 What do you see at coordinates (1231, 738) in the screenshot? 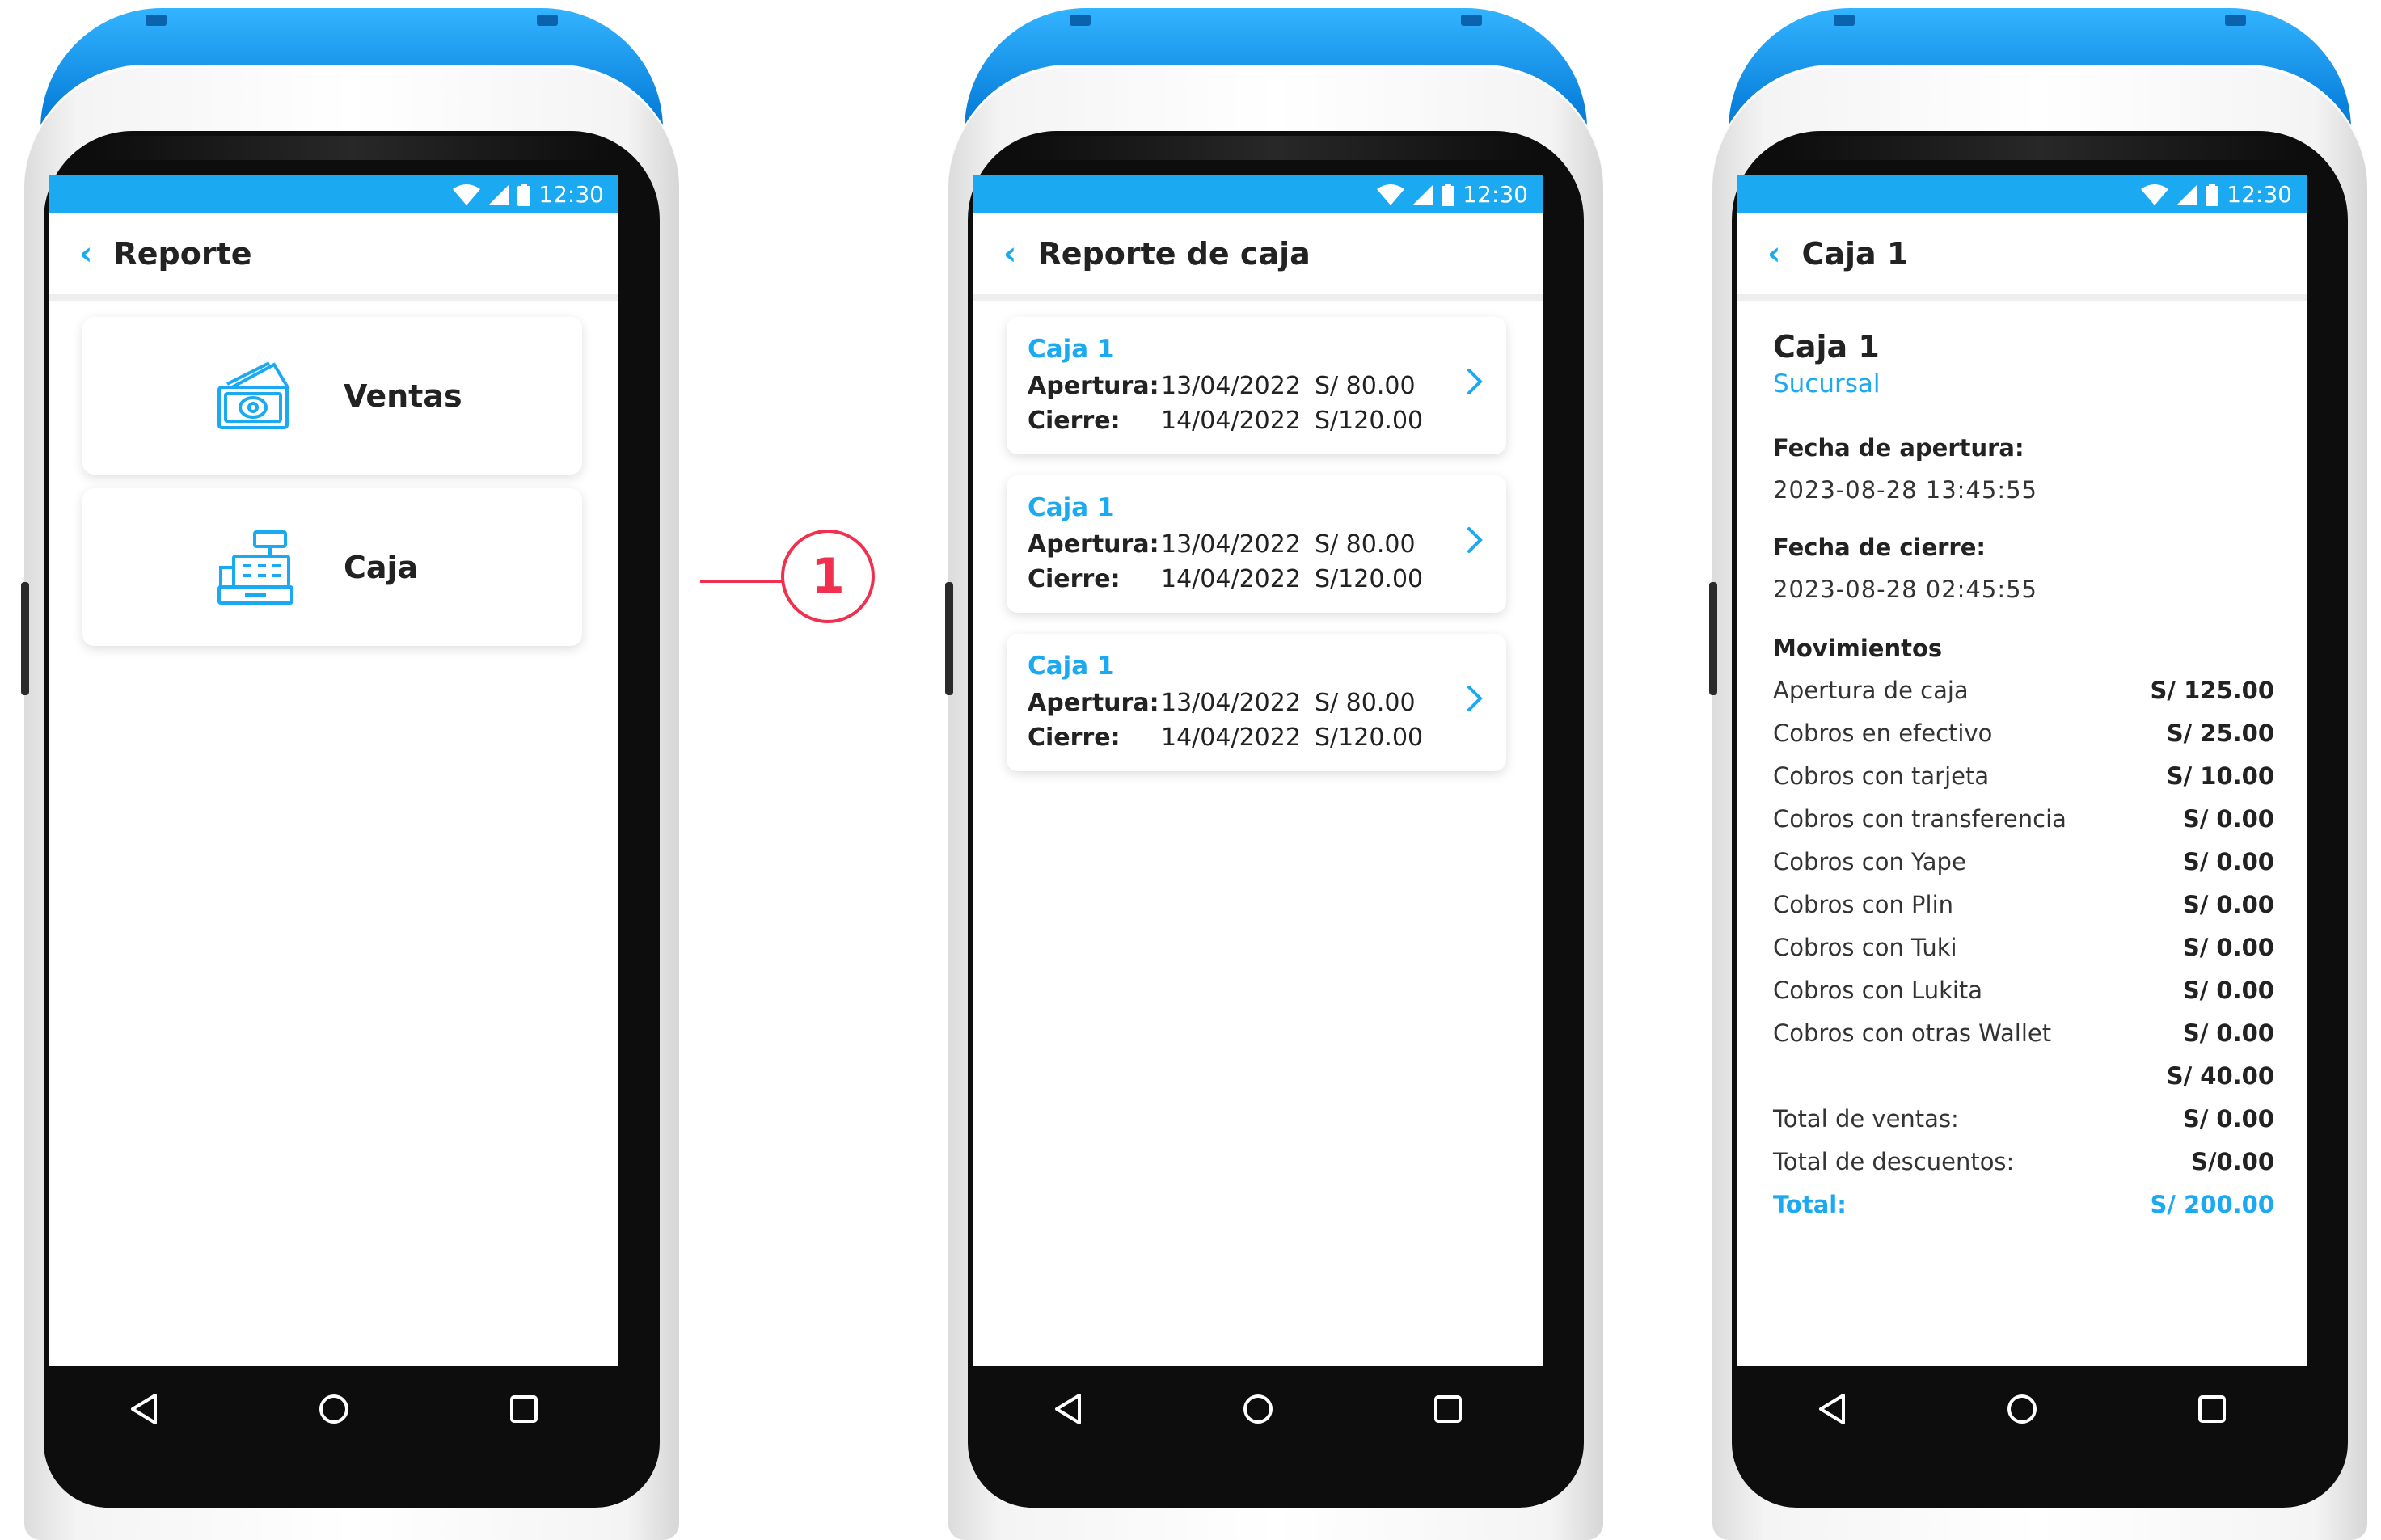
I see `close-date: 14/04/2022` at bounding box center [1231, 738].